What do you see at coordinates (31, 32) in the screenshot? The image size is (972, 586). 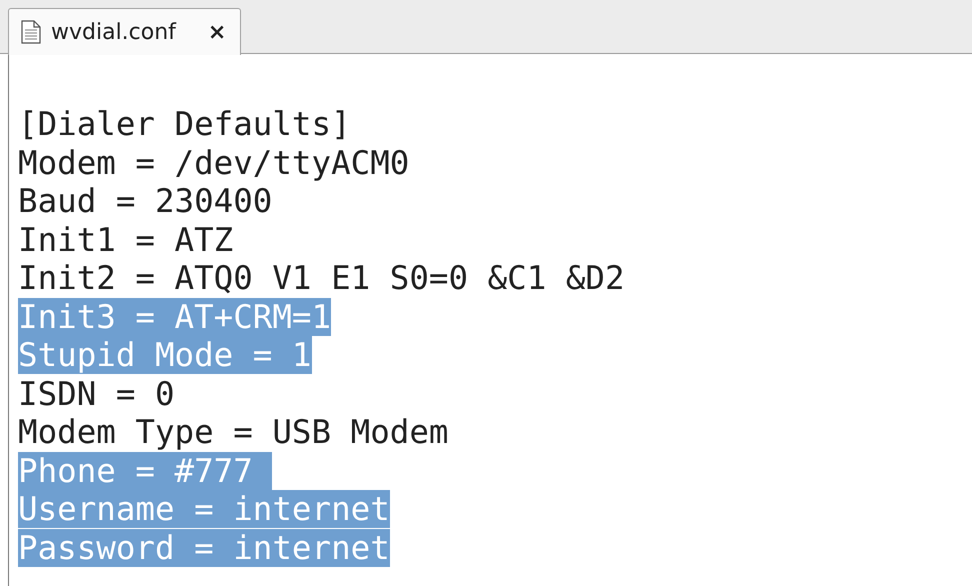 I see `document-icon` at bounding box center [31, 32].